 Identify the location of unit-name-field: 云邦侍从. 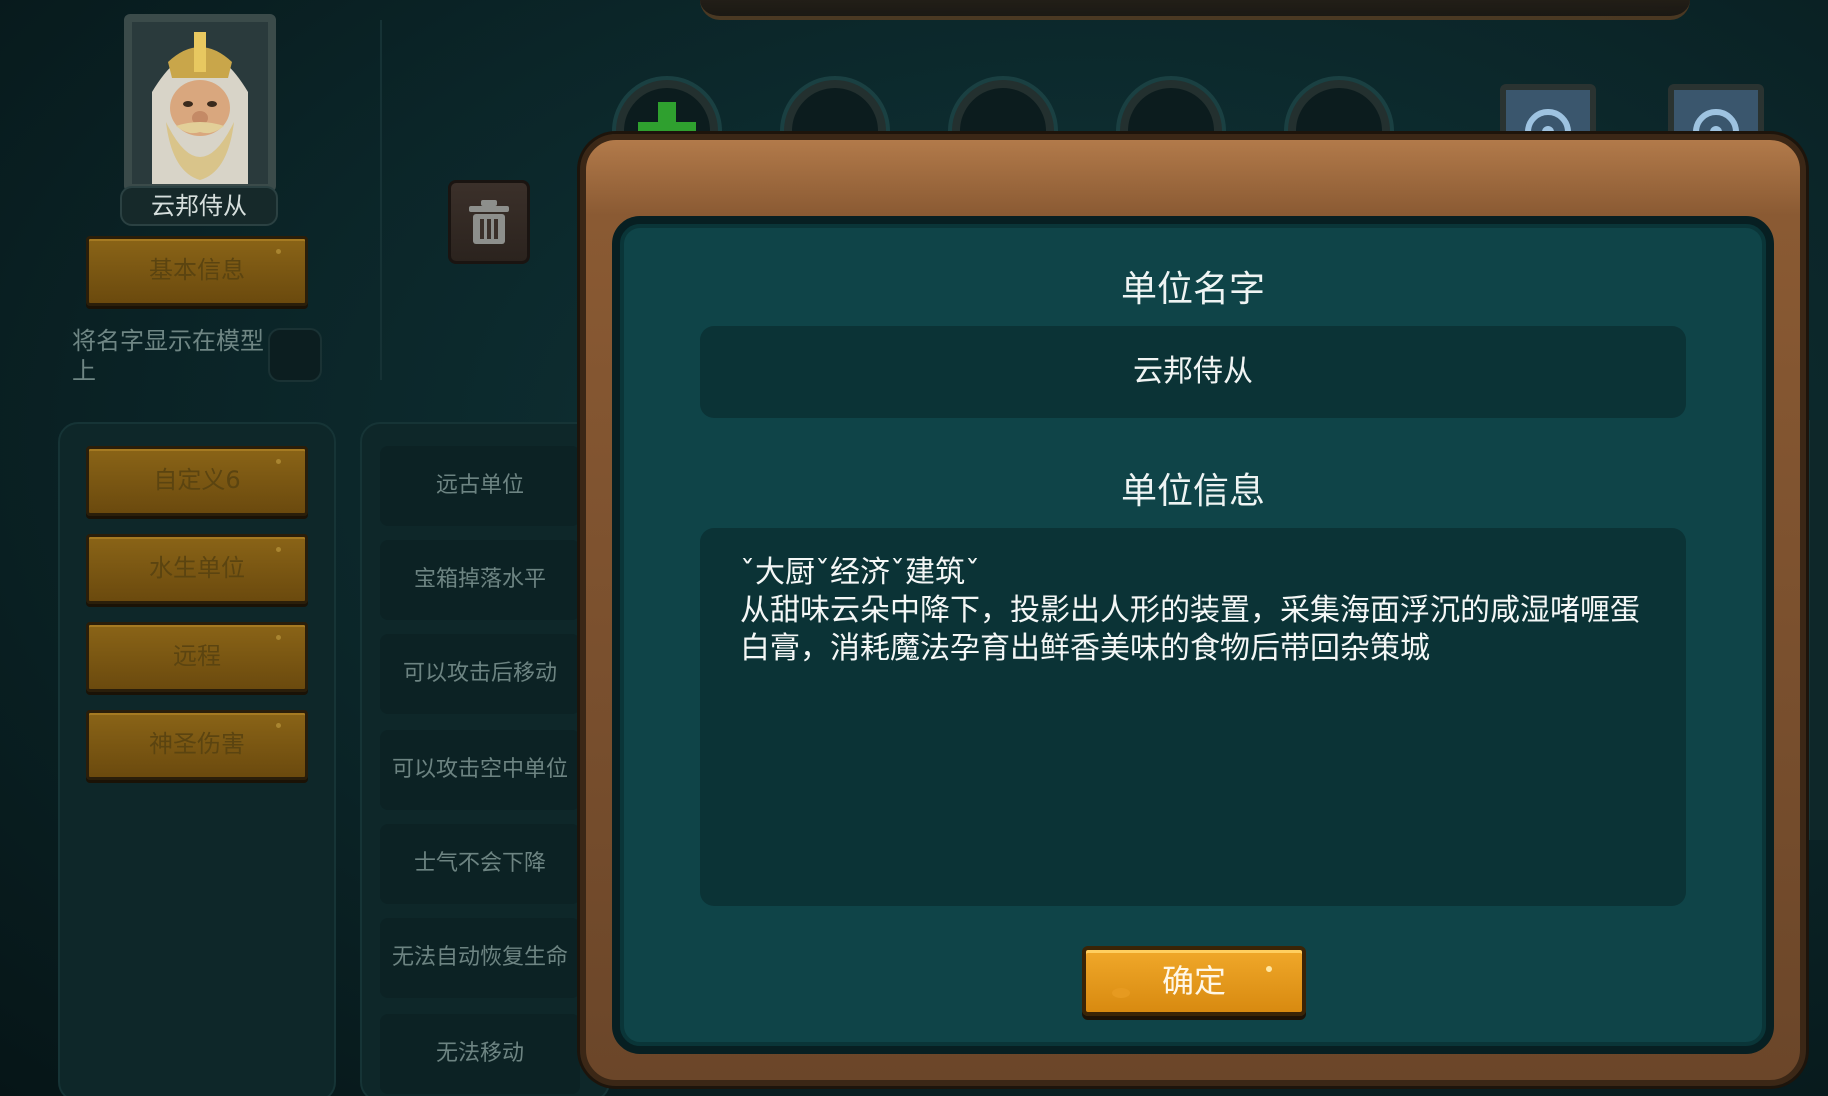
(1193, 372).